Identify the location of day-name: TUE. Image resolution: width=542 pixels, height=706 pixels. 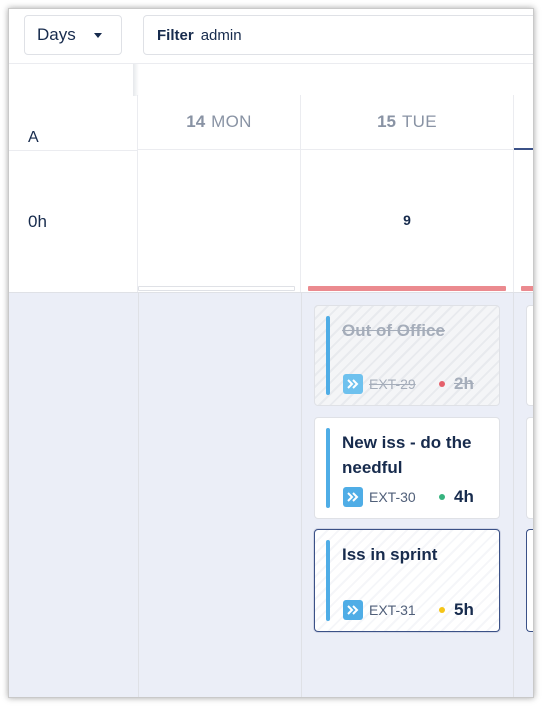
(419, 121).